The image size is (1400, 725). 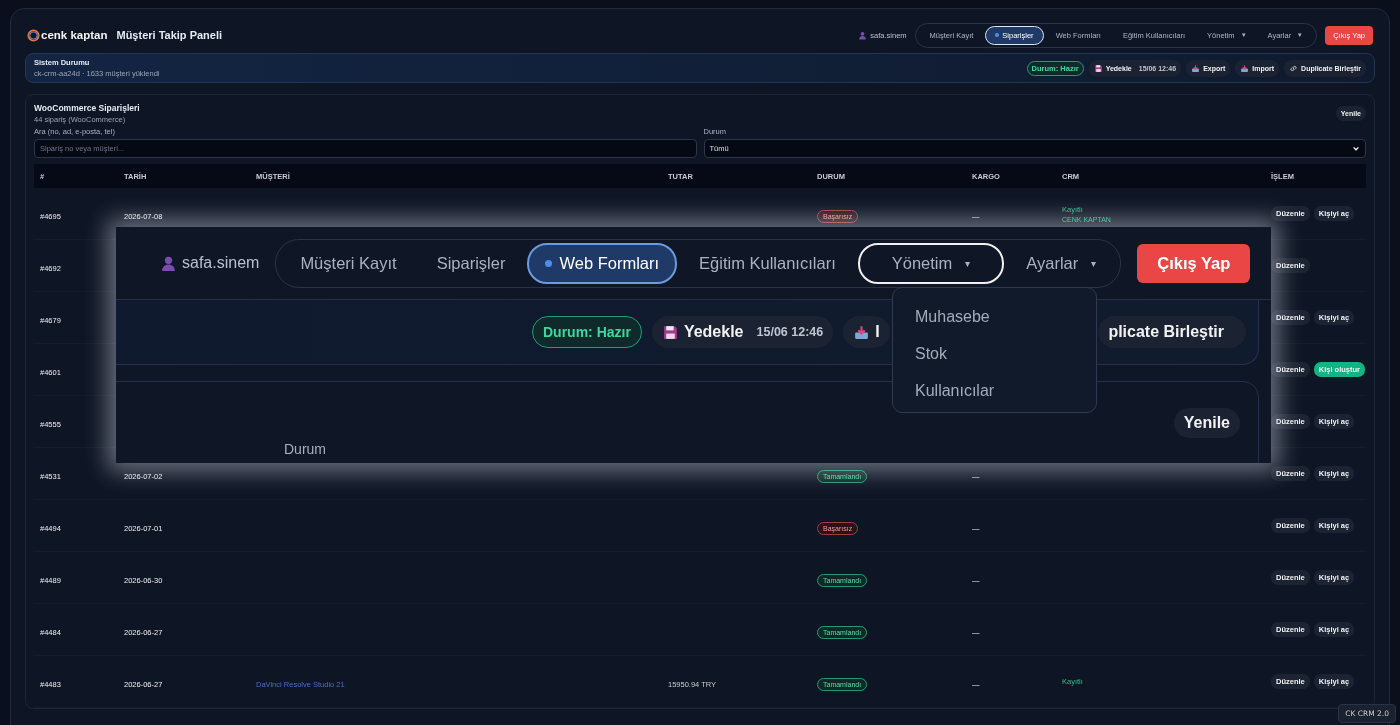 What do you see at coordinates (1194, 263) in the screenshot?
I see `logout-button: Çıkış Yap` at bounding box center [1194, 263].